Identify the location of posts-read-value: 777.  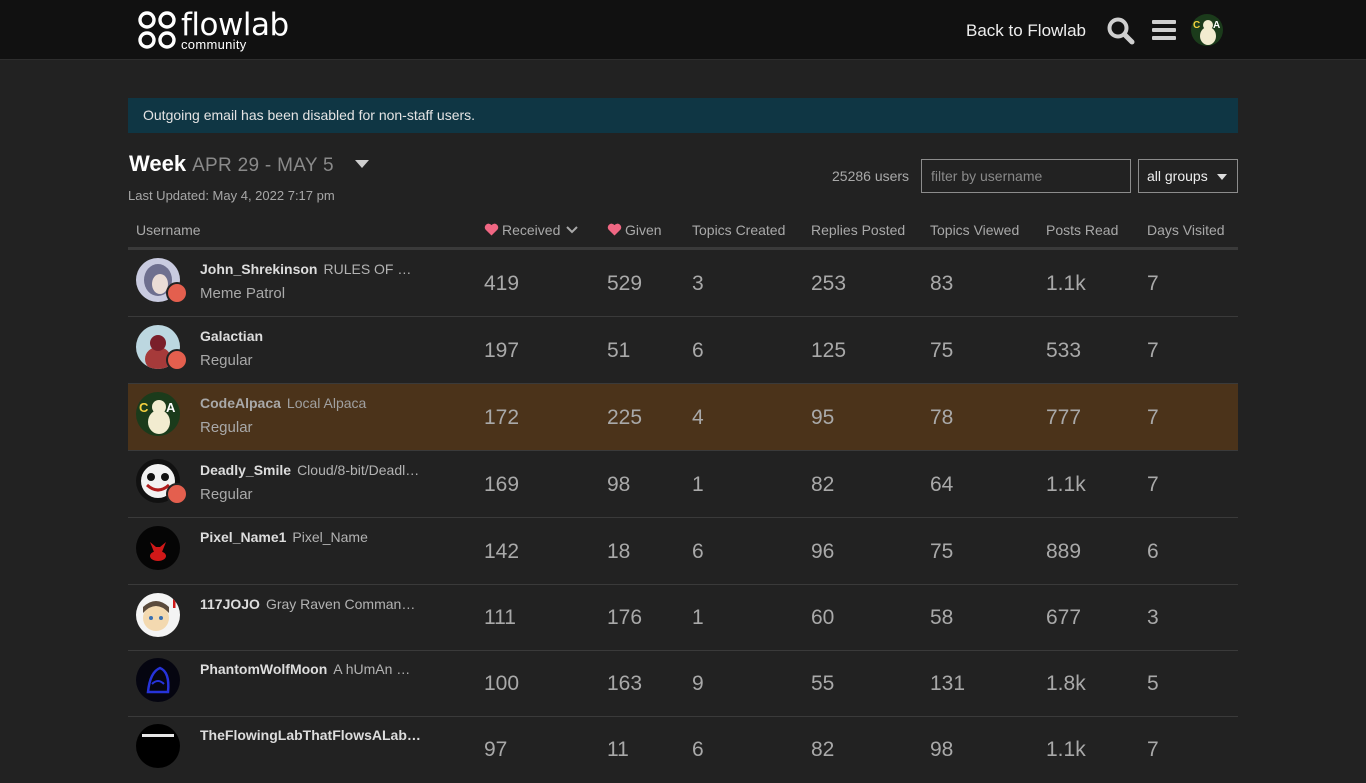
(1064, 417).